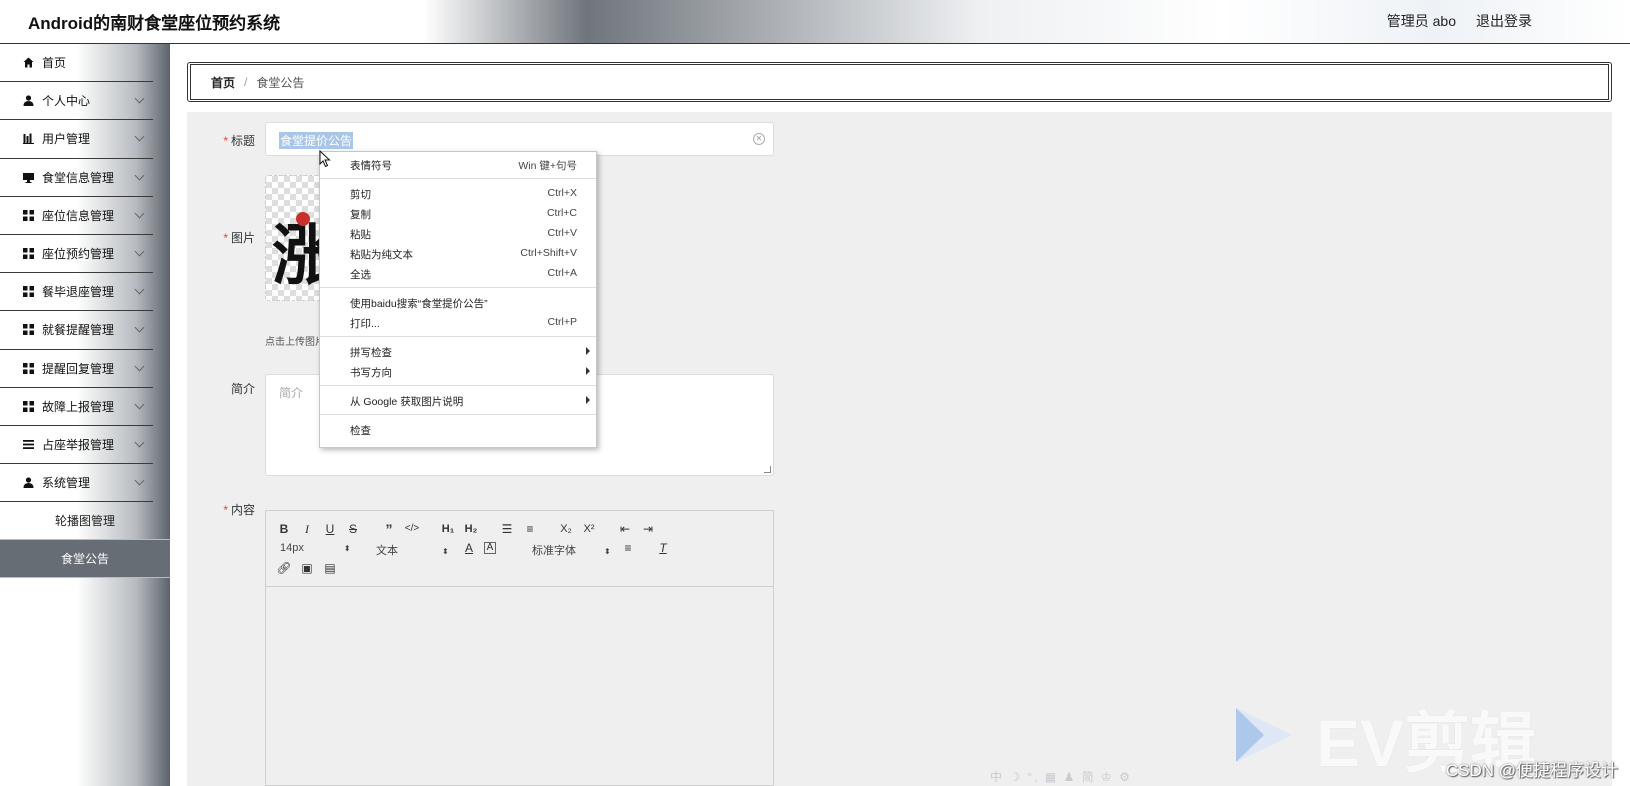 Image resolution: width=1630 pixels, height=786 pixels. I want to click on sidebar-subitem-carousel: 轮播图管理, so click(85, 521).